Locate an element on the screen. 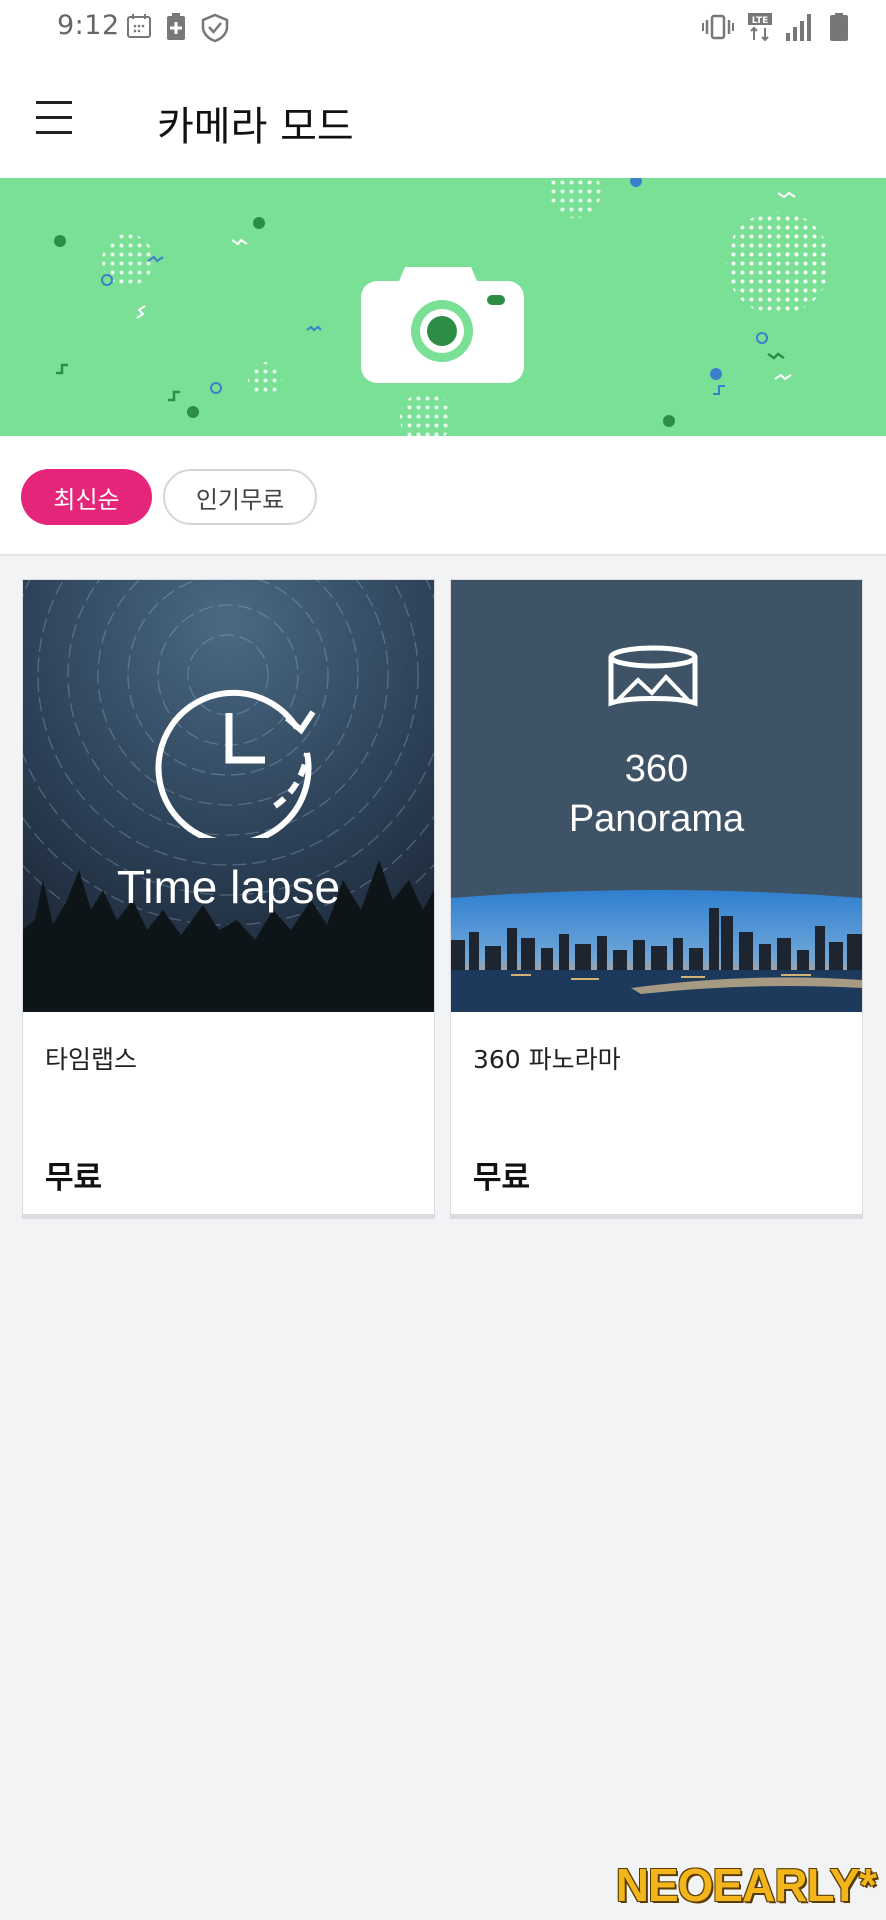  filter-chip-popular-free: 인기무료 is located at coordinates (240, 497).